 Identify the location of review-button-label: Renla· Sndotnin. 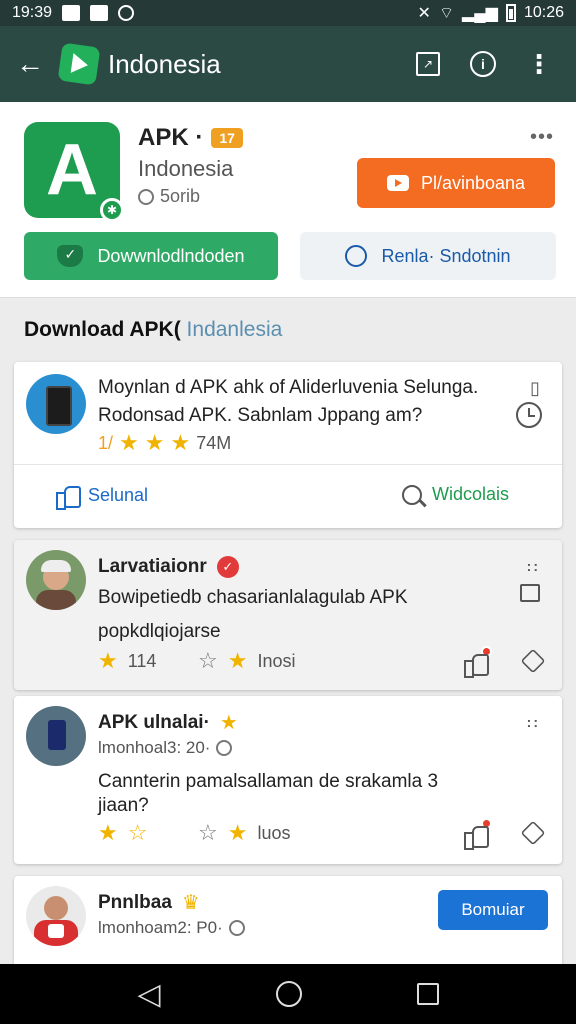
(446, 255).